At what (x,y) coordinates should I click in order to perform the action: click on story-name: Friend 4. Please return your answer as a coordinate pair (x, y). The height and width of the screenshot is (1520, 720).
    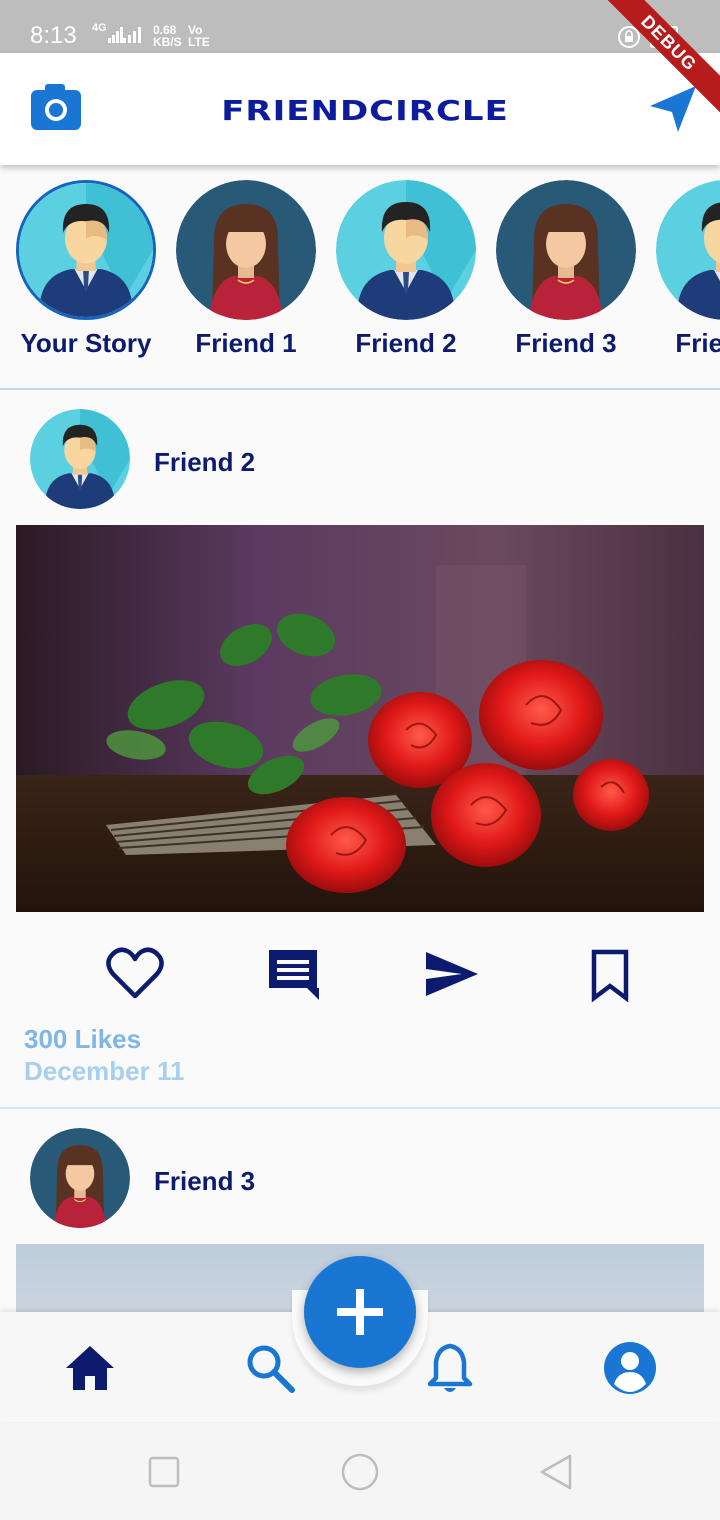
    Looking at the image, I should click on (697, 343).